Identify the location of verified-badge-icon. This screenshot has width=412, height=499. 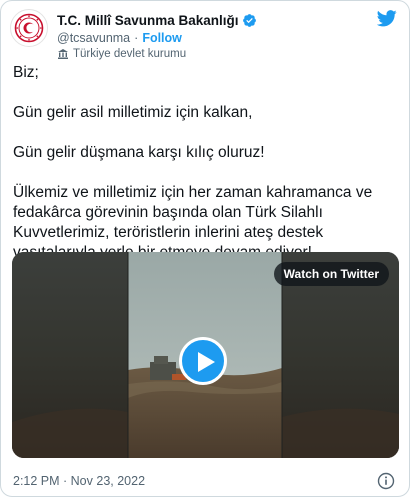
(249, 20).